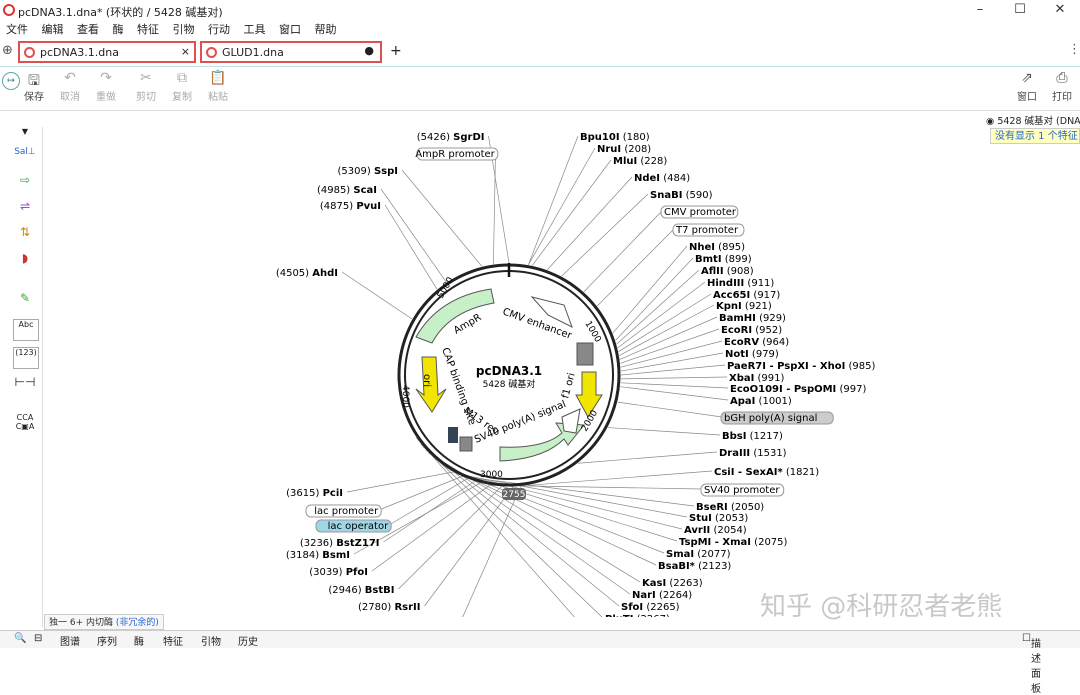 This screenshot has height=695, width=1080. What do you see at coordinates (733, 542) in the screenshot?
I see `enzyme-site-right: TspMI - XmaI (2075)` at bounding box center [733, 542].